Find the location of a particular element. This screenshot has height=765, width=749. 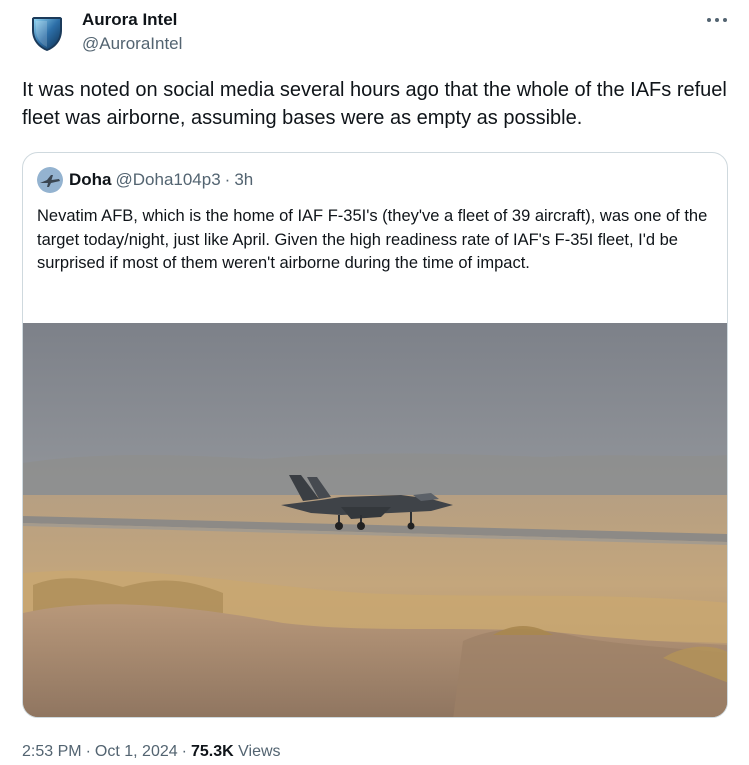

quoted-author-name: Doha is located at coordinates (90, 180).